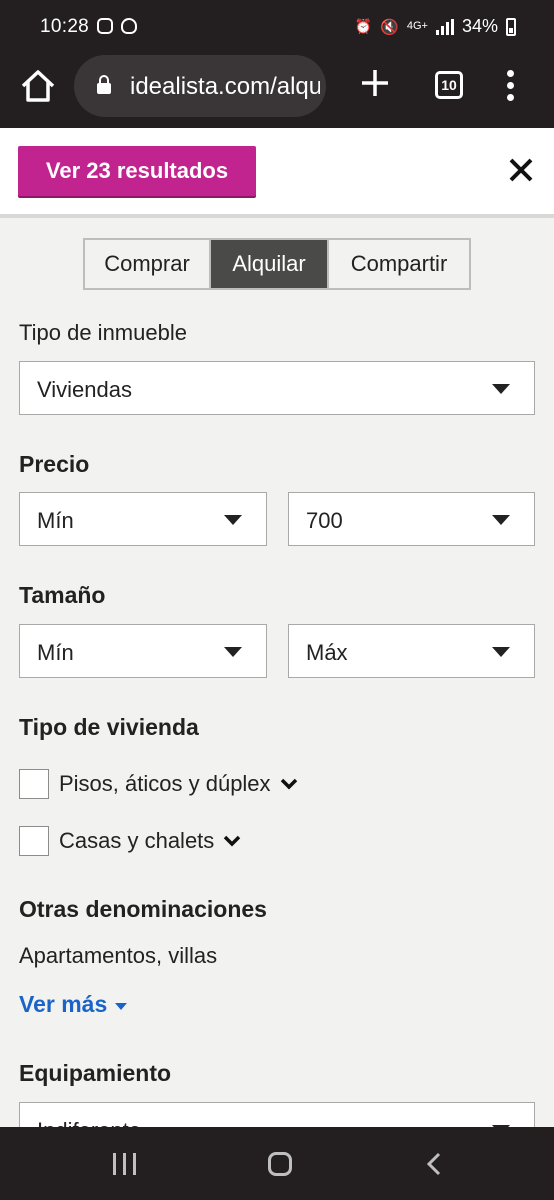 This screenshot has height=1200, width=554. What do you see at coordinates (225, 86) in the screenshot?
I see `url-text: idealista.com/alquiler` at bounding box center [225, 86].